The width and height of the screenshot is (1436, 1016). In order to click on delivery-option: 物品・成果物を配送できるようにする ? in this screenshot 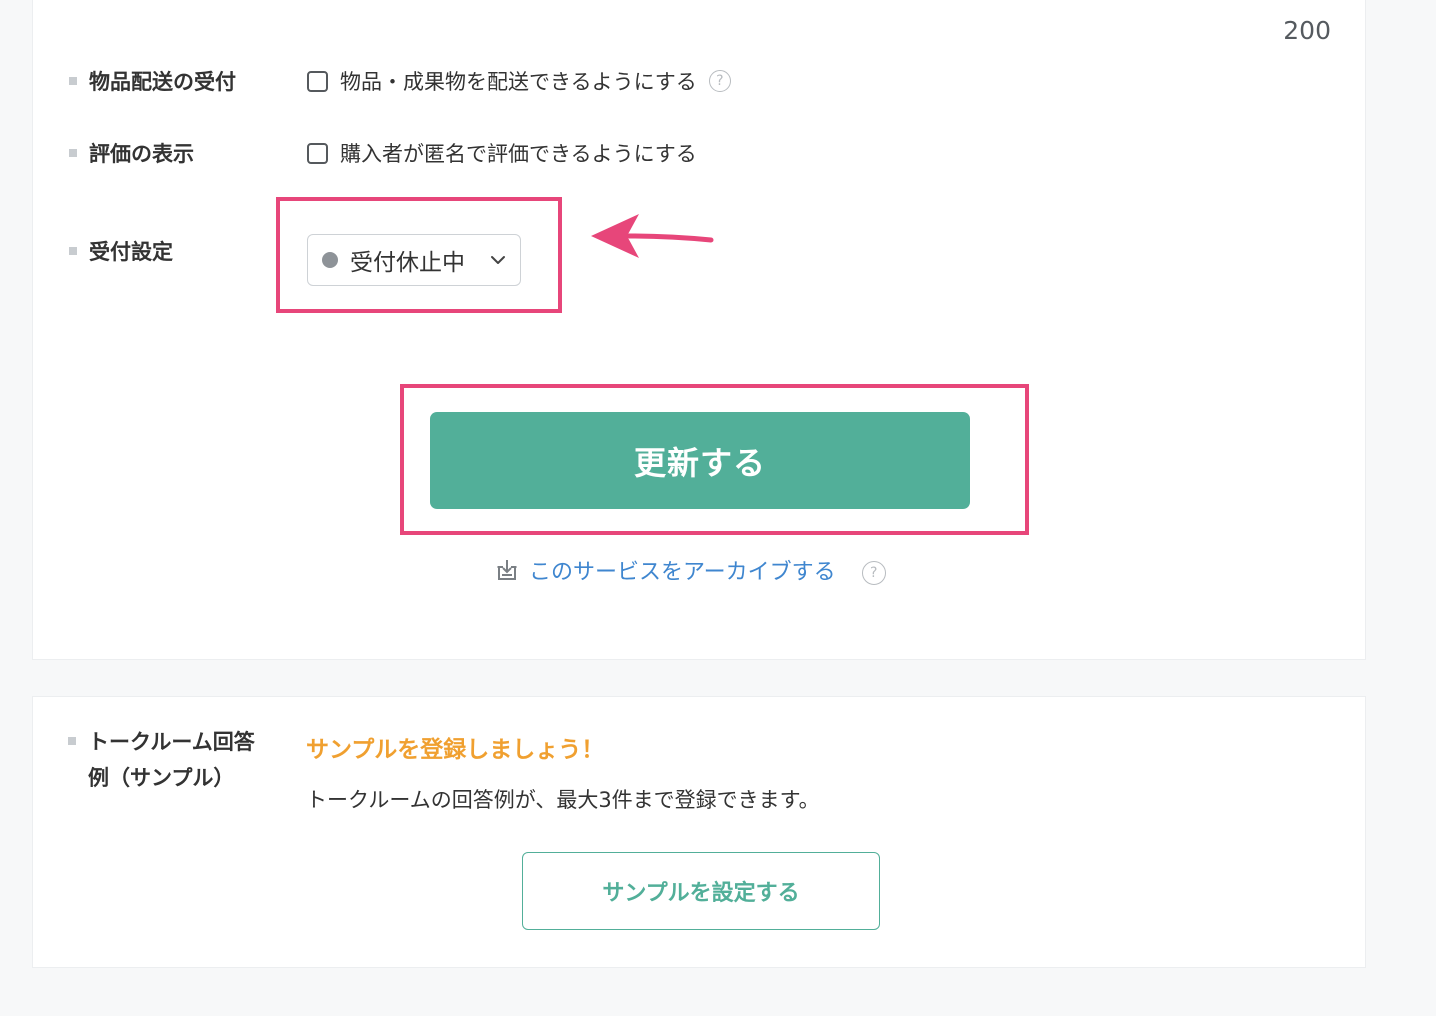, I will do `click(519, 81)`.